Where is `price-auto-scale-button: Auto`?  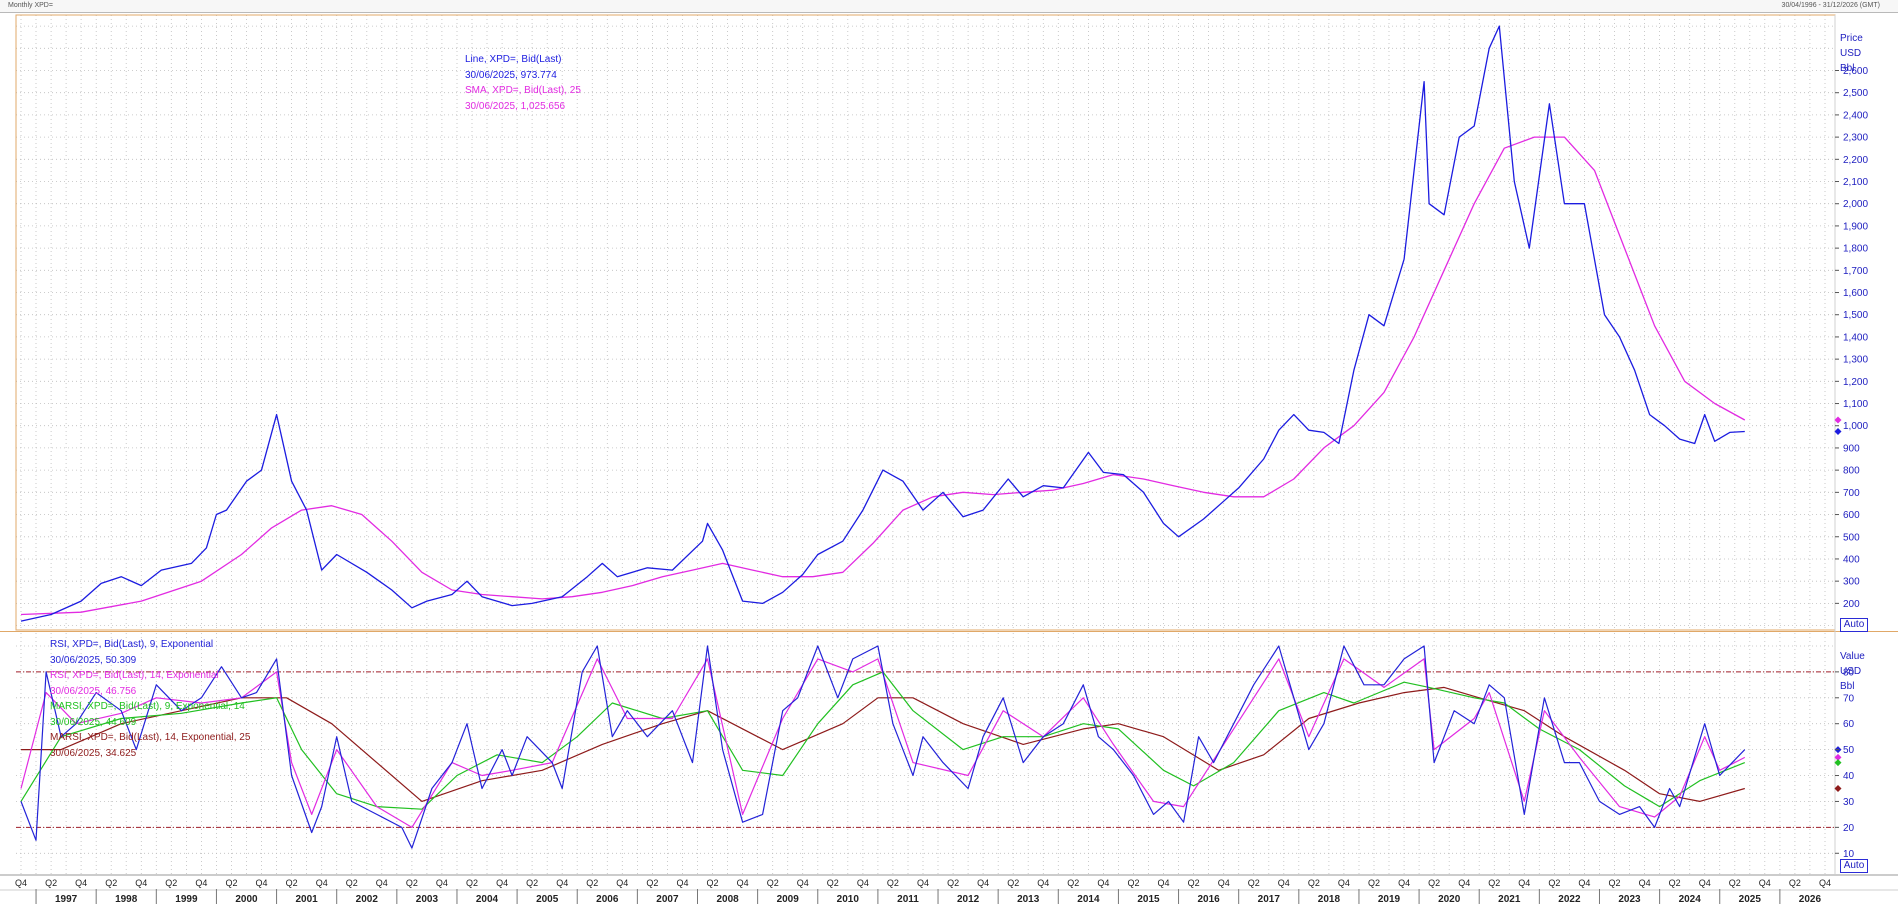
price-auto-scale-button: Auto is located at coordinates (1854, 625).